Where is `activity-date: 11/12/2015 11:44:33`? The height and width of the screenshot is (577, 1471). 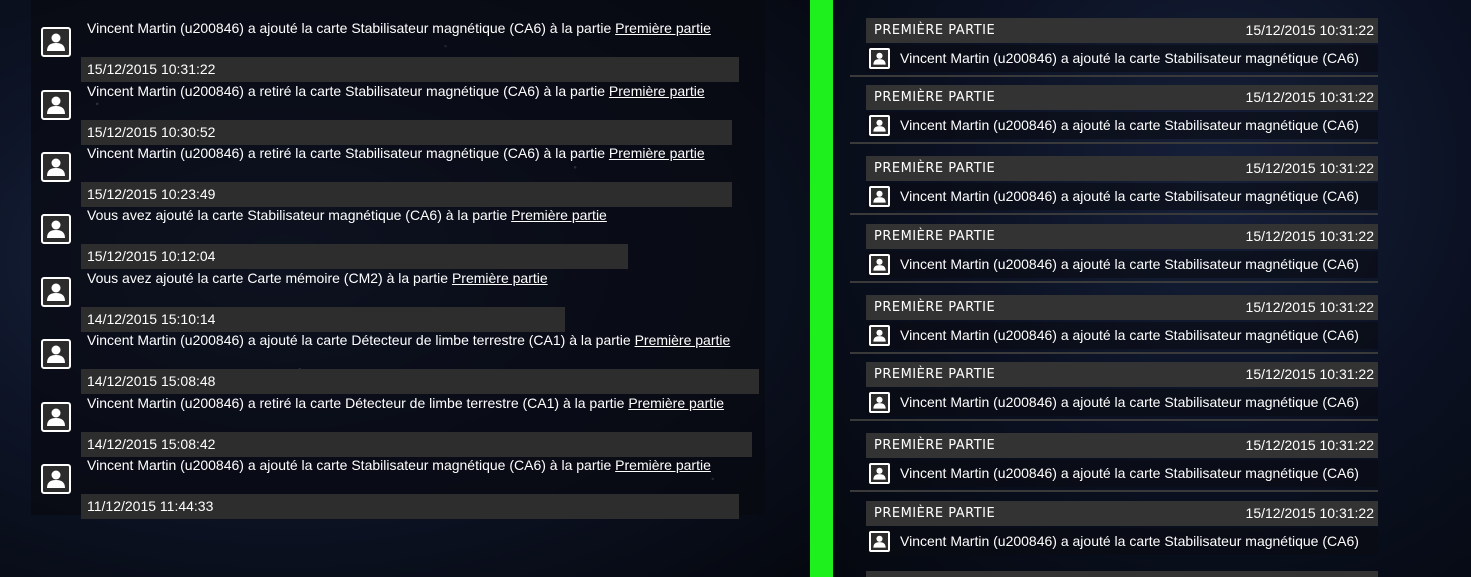 activity-date: 11/12/2015 11:44:33 is located at coordinates (410, 506).